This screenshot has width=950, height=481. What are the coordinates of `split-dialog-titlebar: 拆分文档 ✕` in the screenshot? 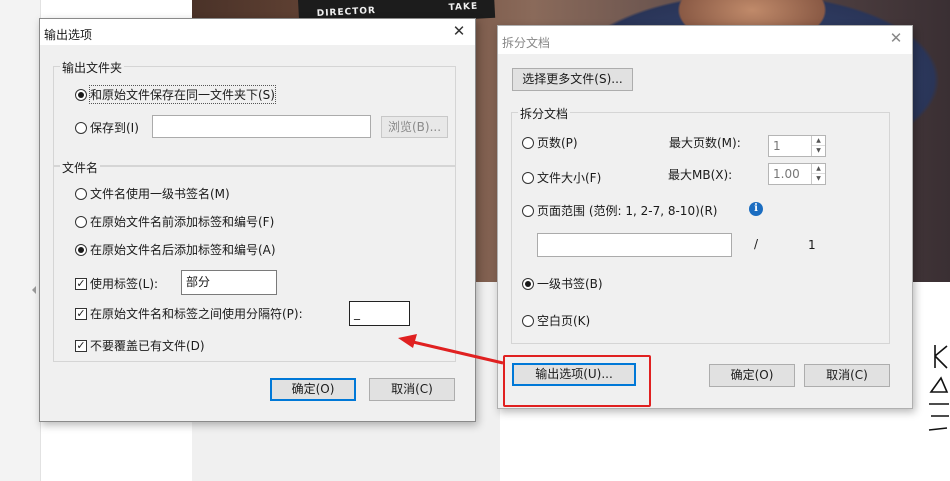 It's located at (705, 40).